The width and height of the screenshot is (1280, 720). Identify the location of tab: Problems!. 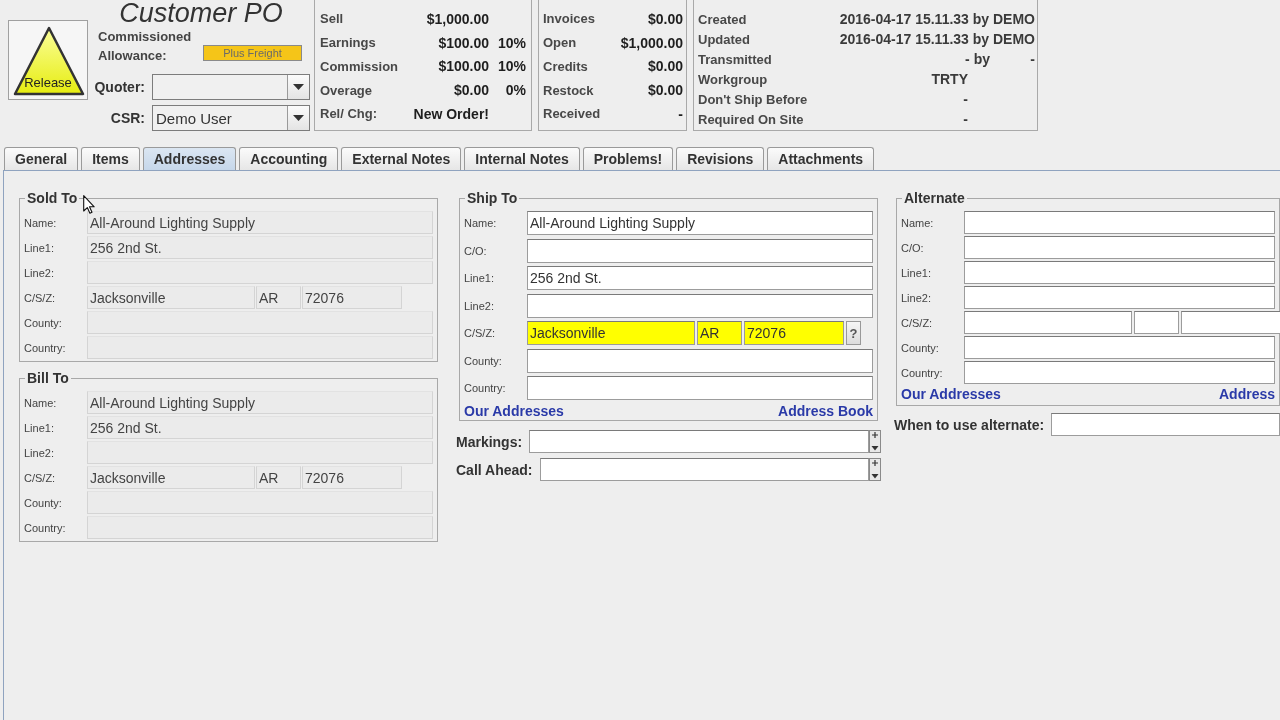
(628, 158).